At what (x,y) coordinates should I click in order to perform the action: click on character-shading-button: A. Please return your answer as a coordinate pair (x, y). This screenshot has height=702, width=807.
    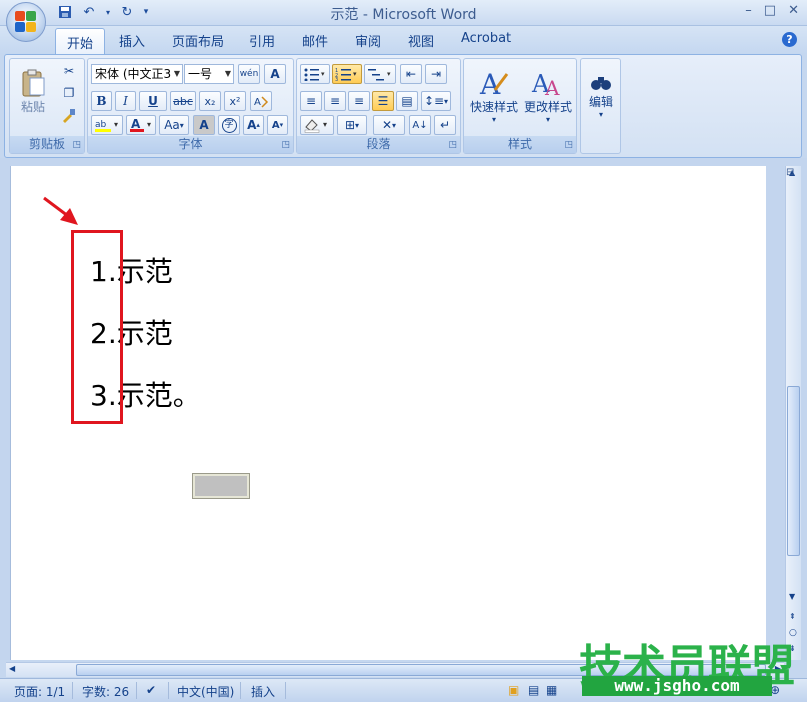
    Looking at the image, I should click on (204, 125).